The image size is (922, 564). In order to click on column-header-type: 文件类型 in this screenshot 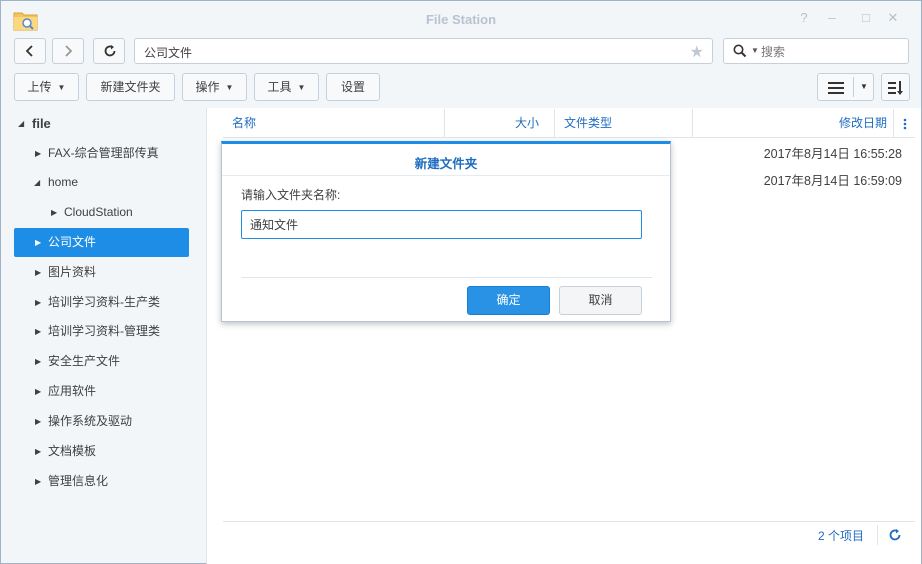, I will do `click(624, 123)`.